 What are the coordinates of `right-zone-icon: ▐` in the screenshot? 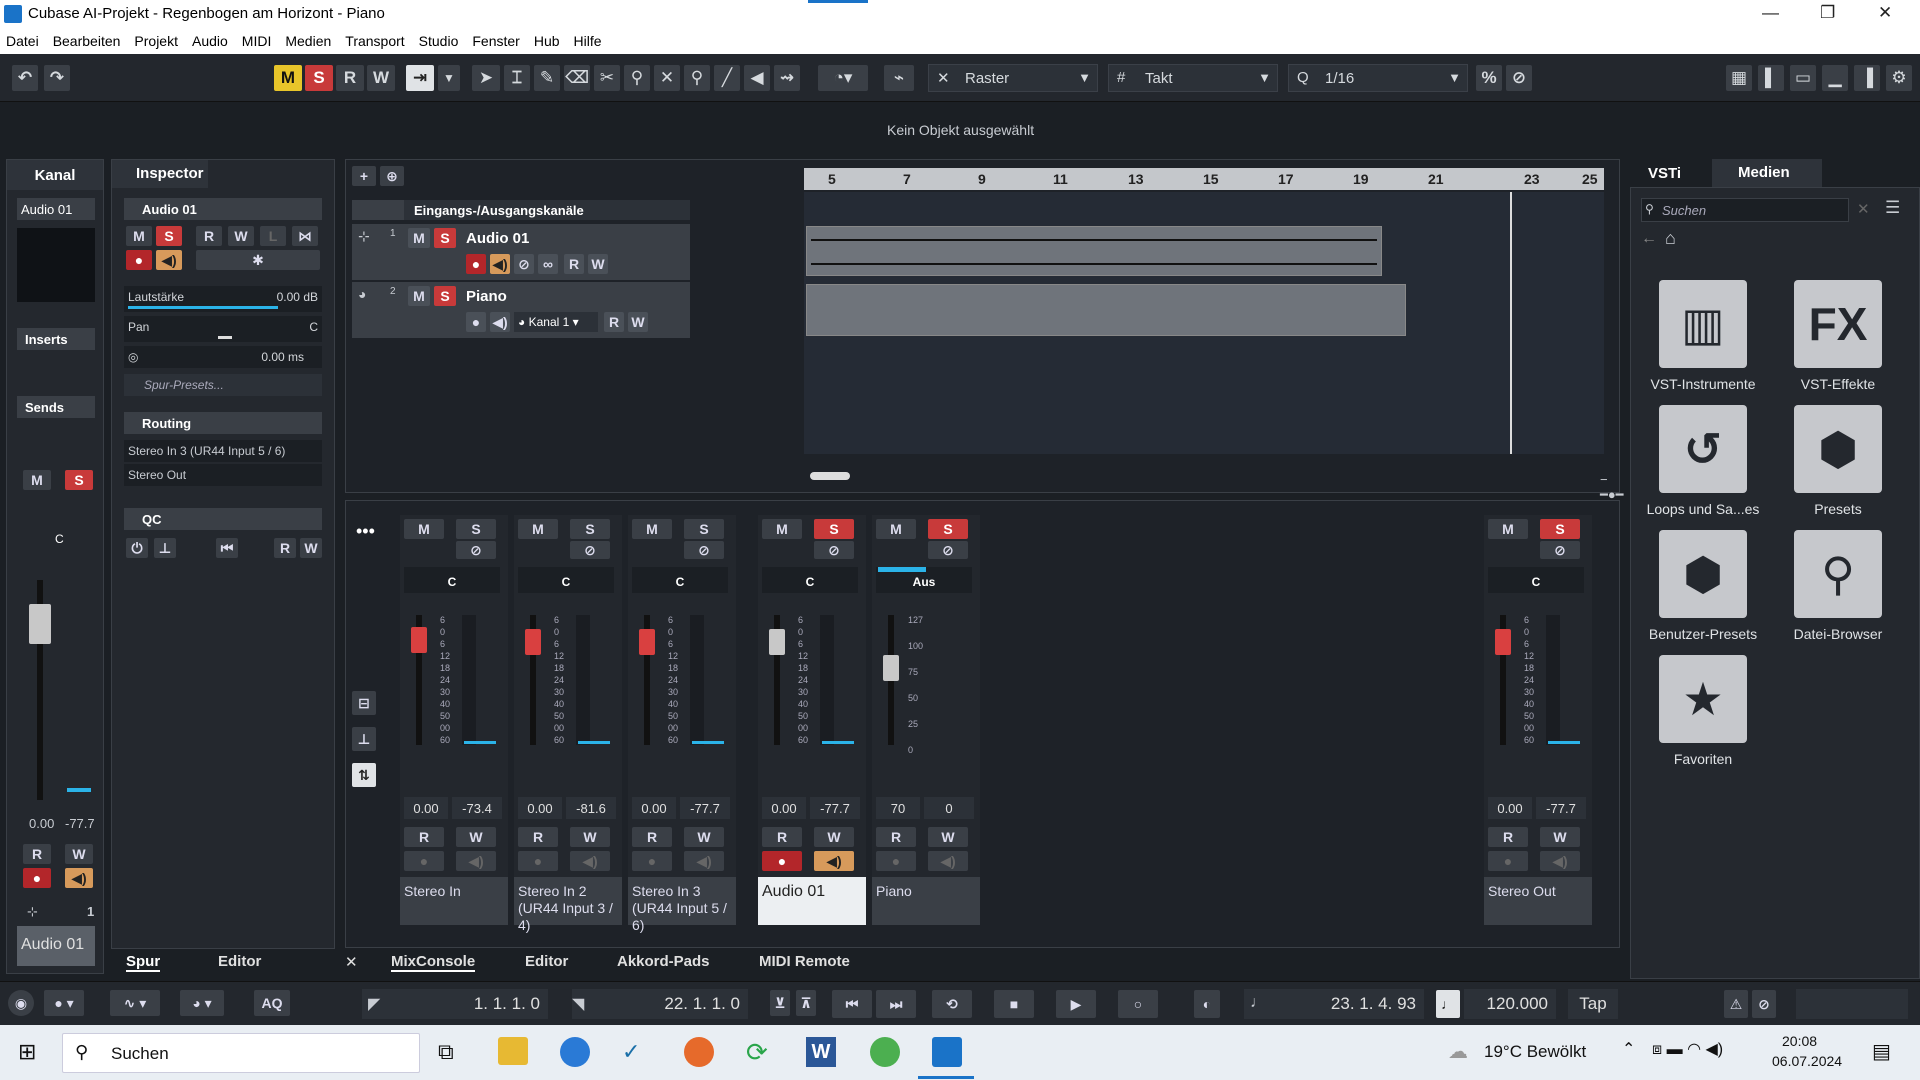 It's located at (1867, 78).